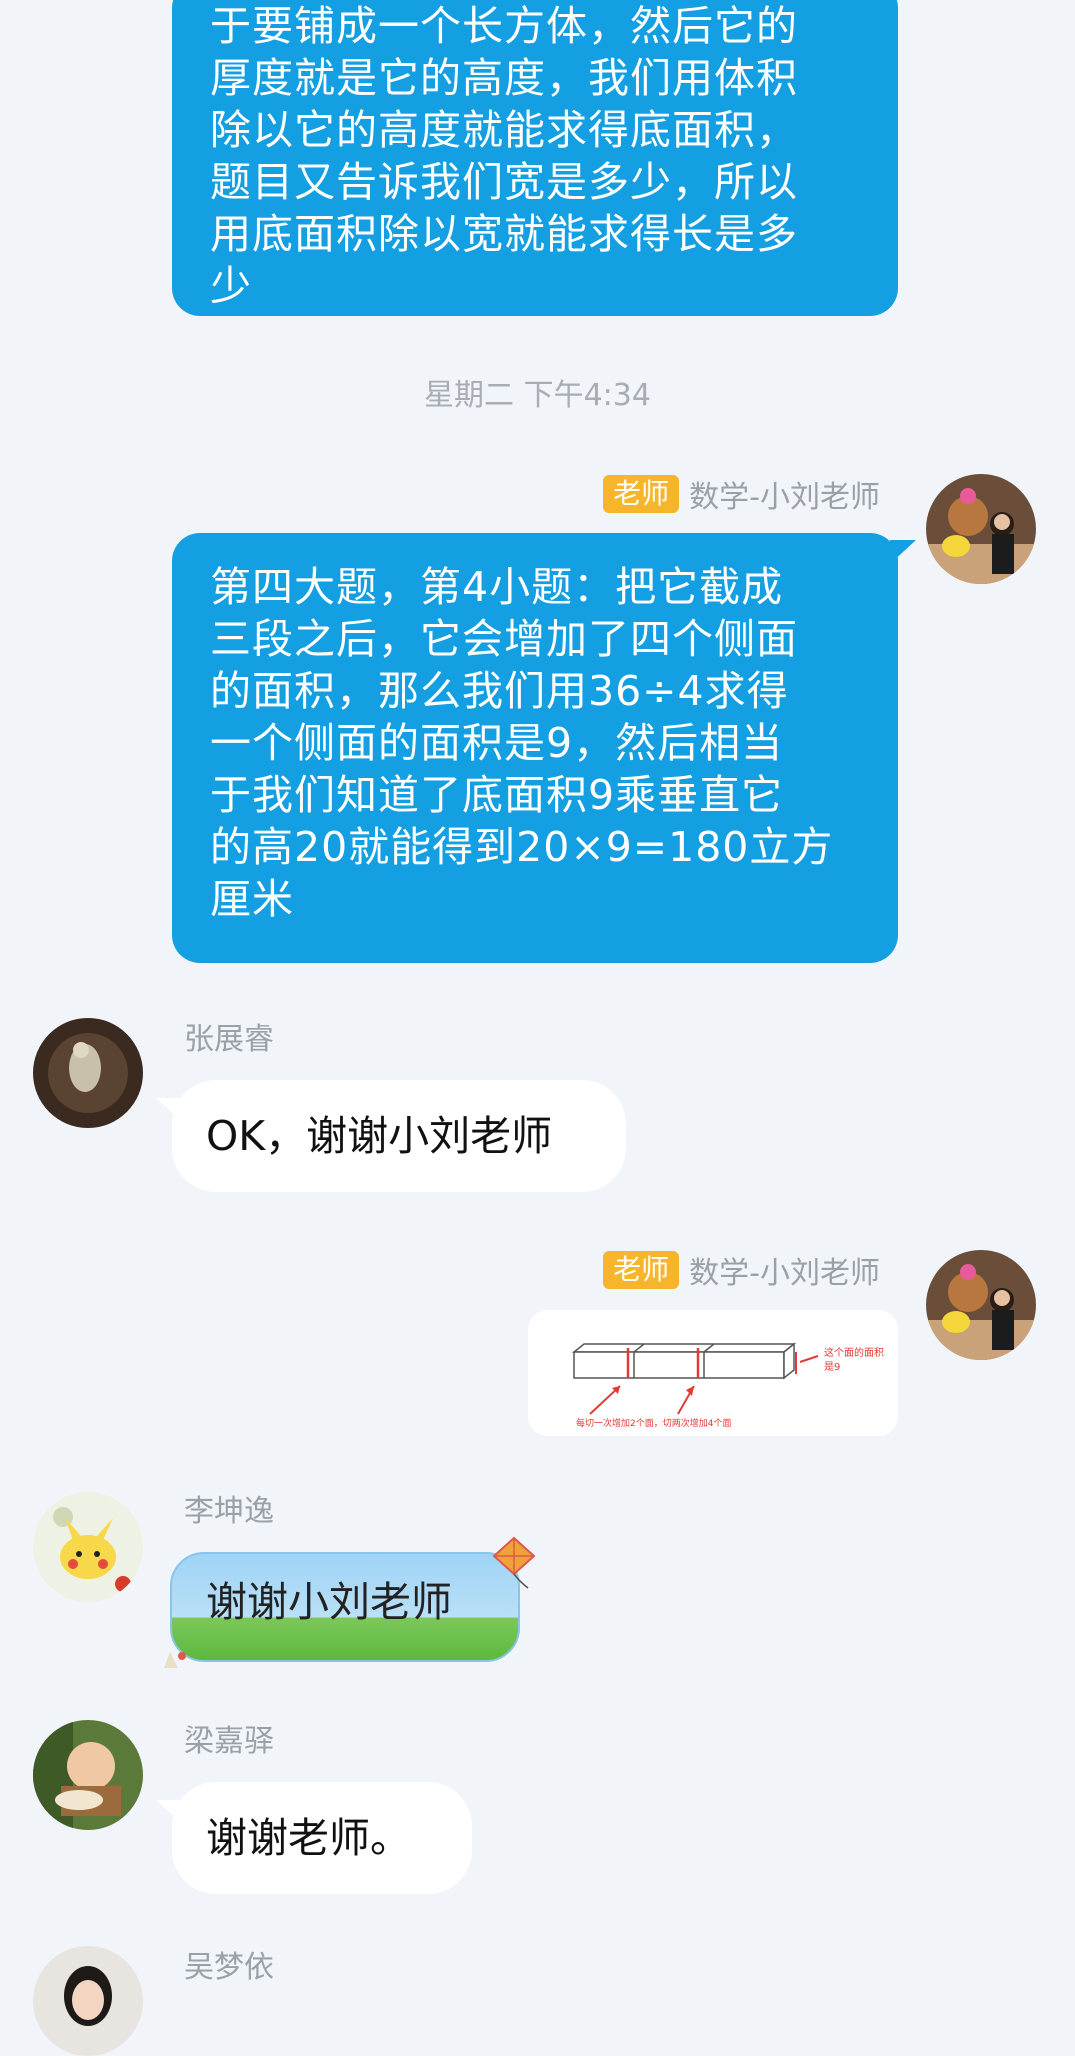 Image resolution: width=1075 pixels, height=2056 pixels. I want to click on kite-icon, so click(514, 1562).